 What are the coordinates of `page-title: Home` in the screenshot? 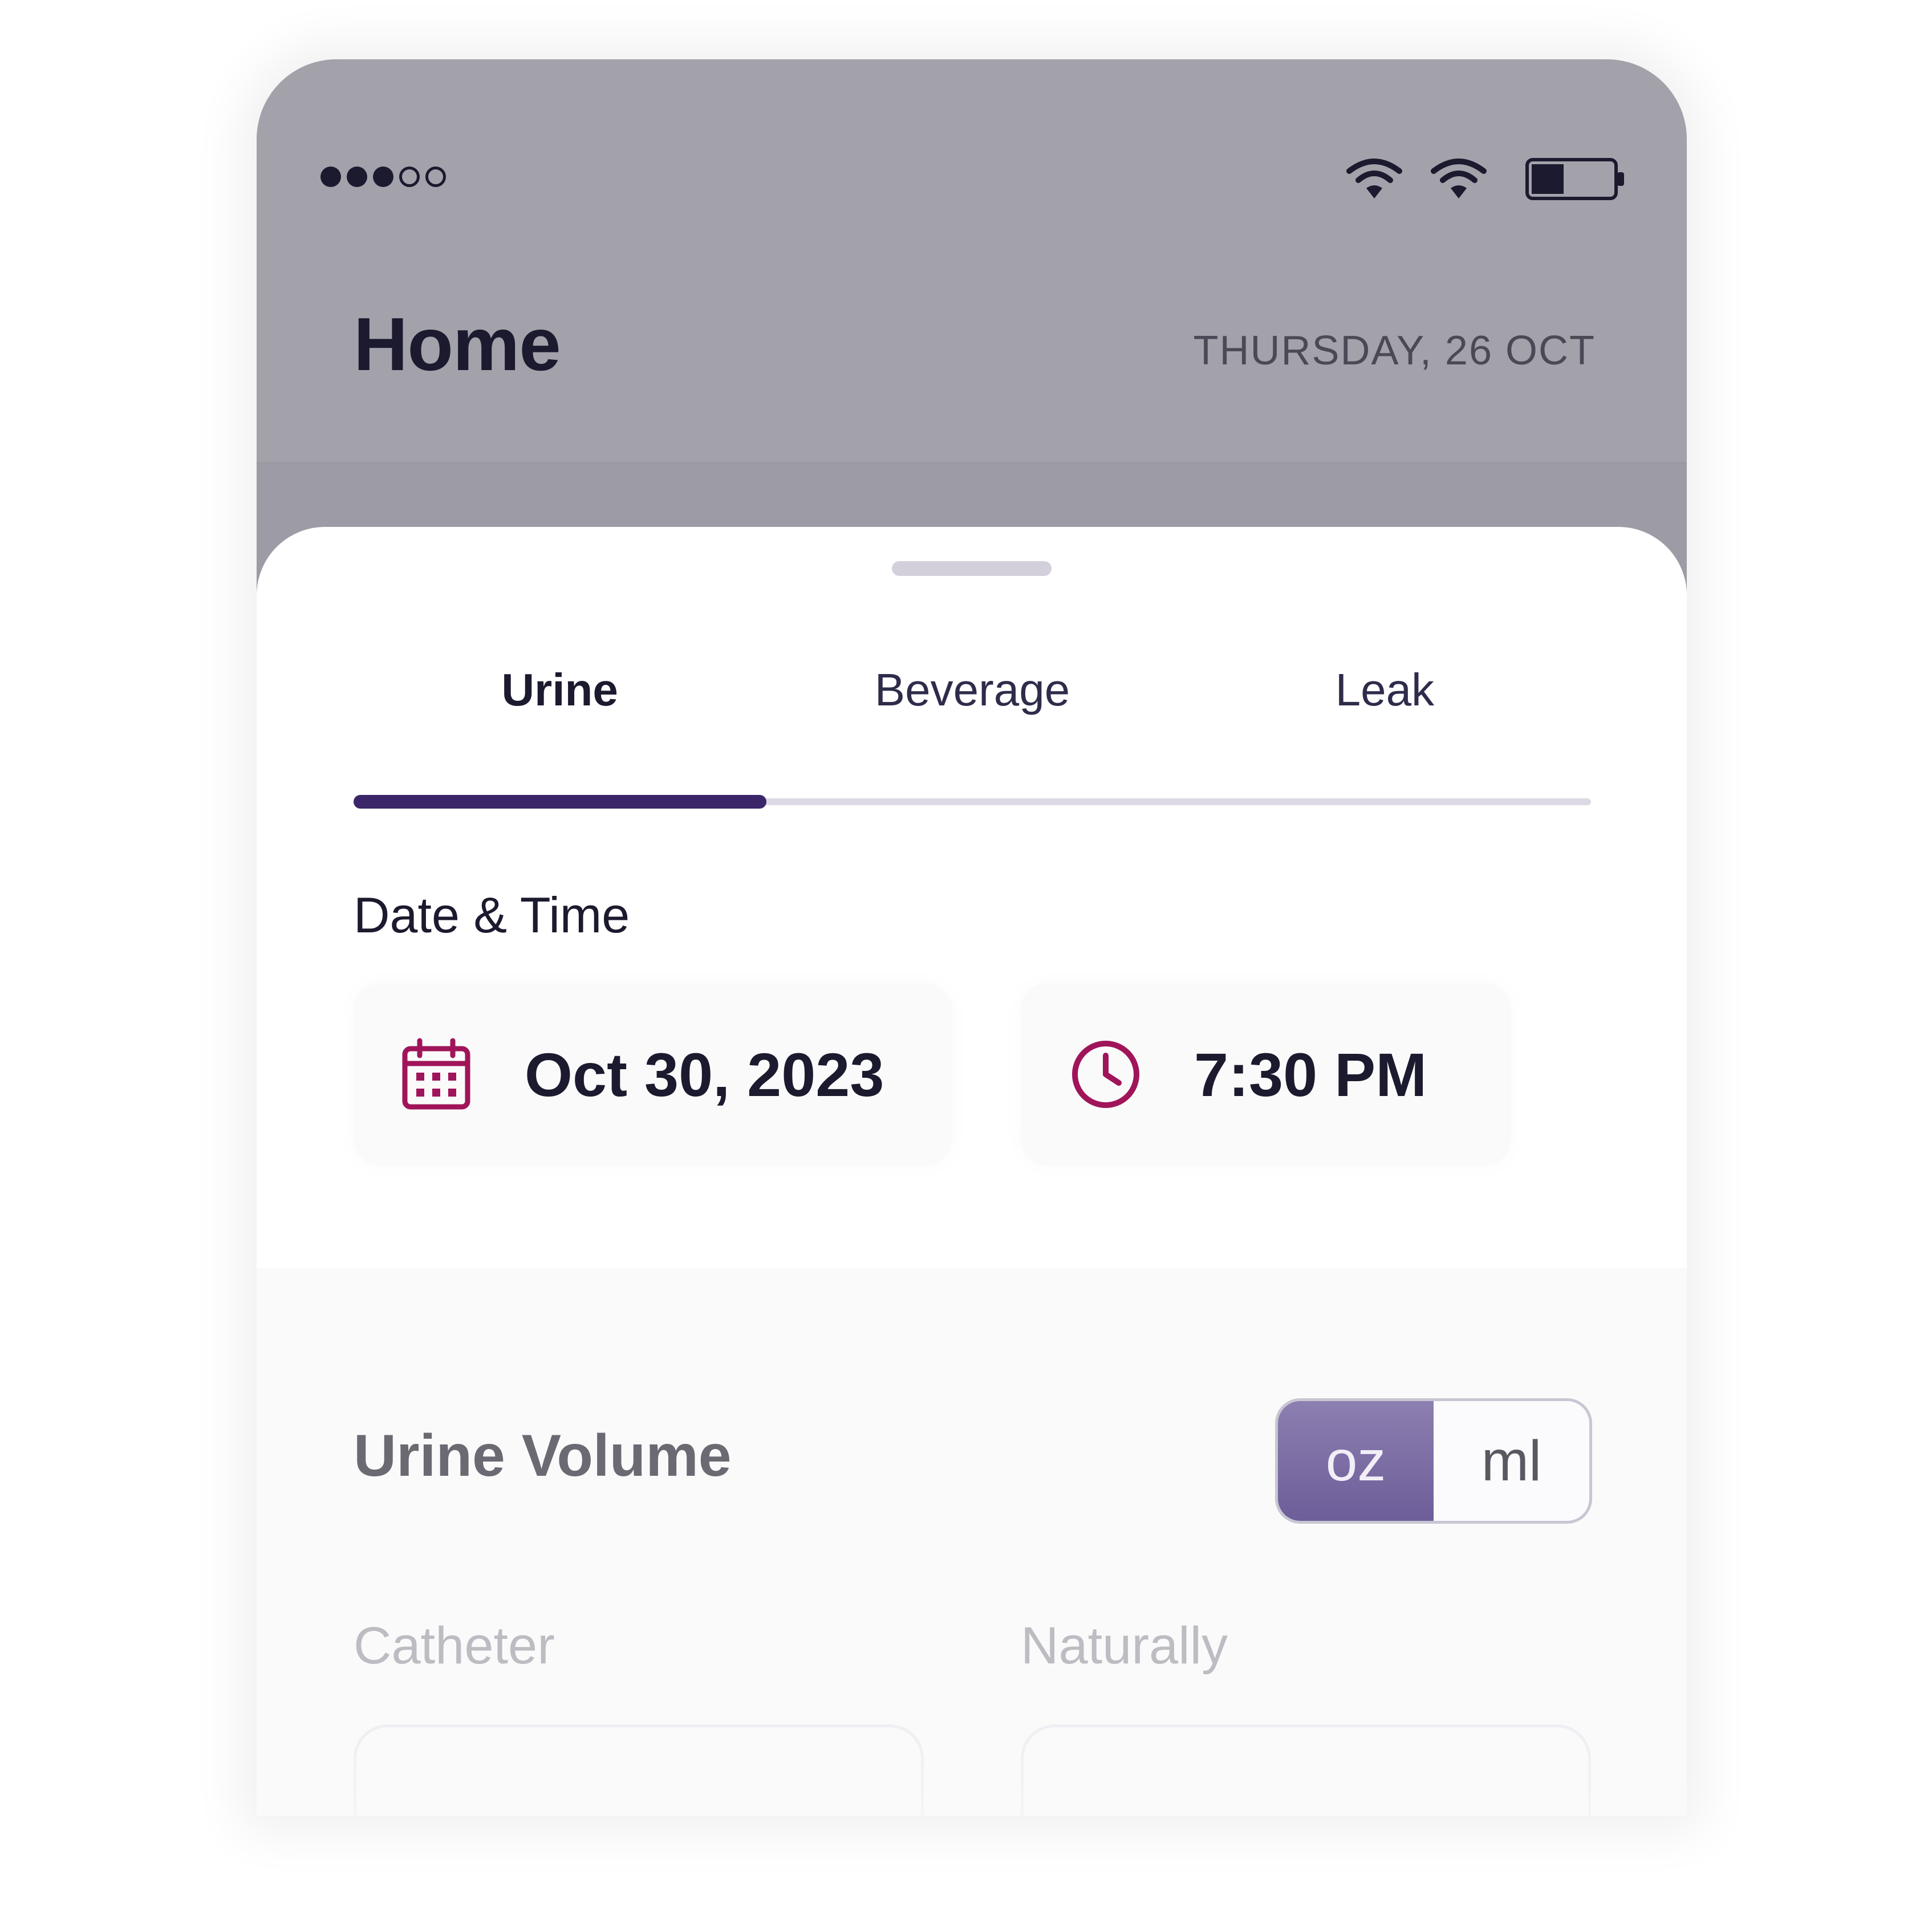 It's located at (457, 344).